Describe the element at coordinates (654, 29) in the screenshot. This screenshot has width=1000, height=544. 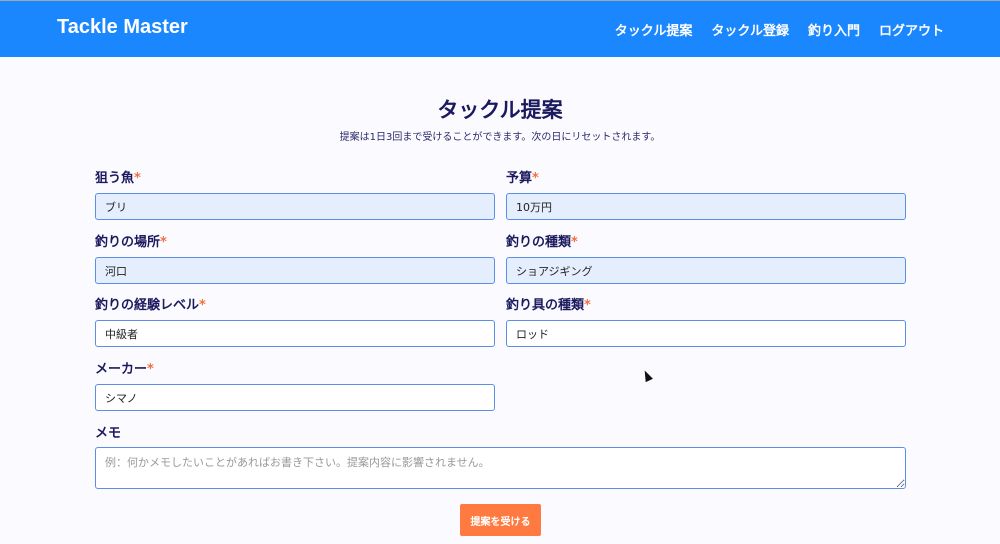
I see `nav-tackle-suggest: タックル提案` at that location.